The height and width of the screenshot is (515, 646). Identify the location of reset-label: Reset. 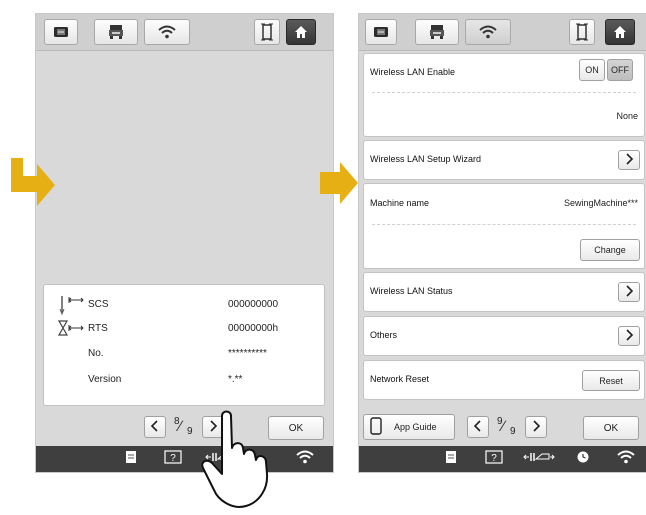
(611, 380).